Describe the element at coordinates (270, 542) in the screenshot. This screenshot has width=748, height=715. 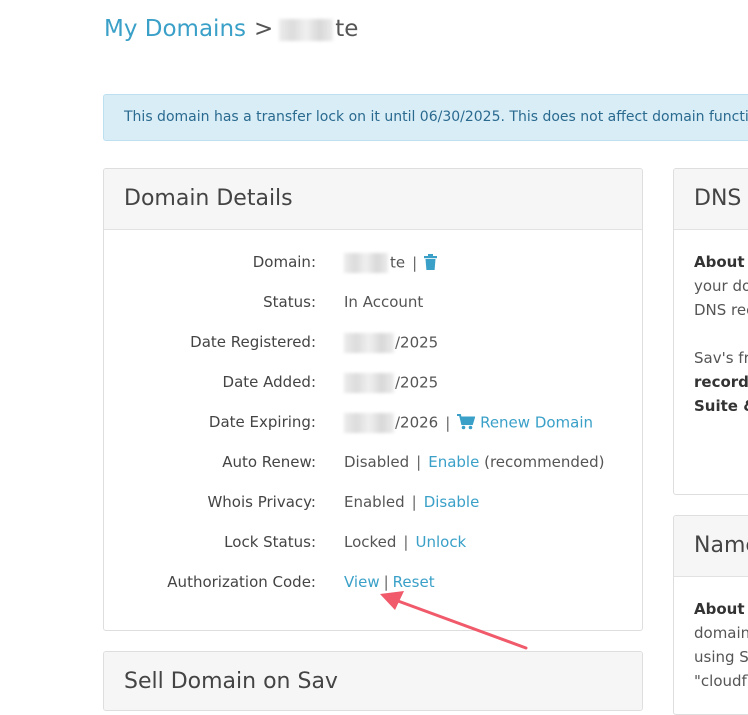
I see `lock-status-label: Lock Status:` at that location.